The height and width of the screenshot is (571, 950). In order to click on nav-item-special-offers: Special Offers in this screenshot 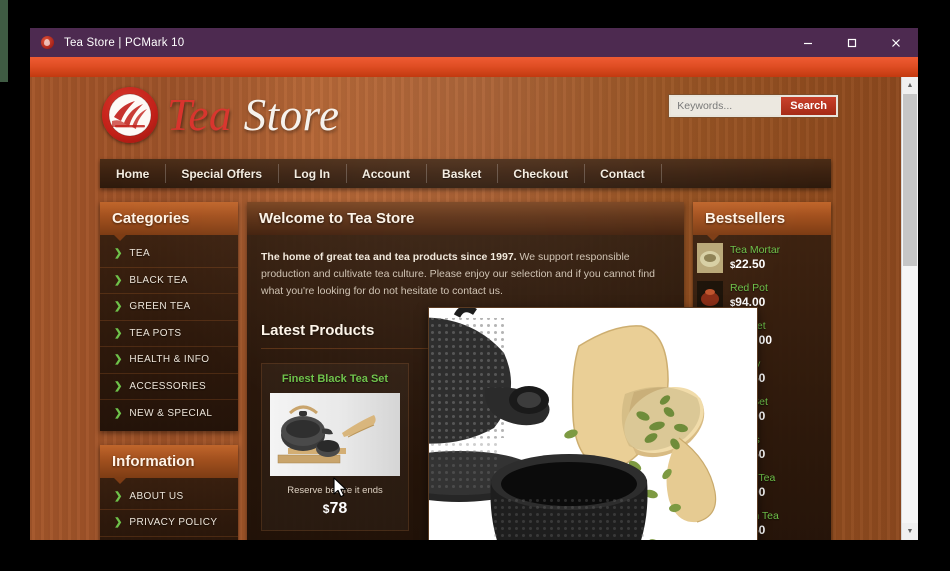, I will do `click(221, 173)`.